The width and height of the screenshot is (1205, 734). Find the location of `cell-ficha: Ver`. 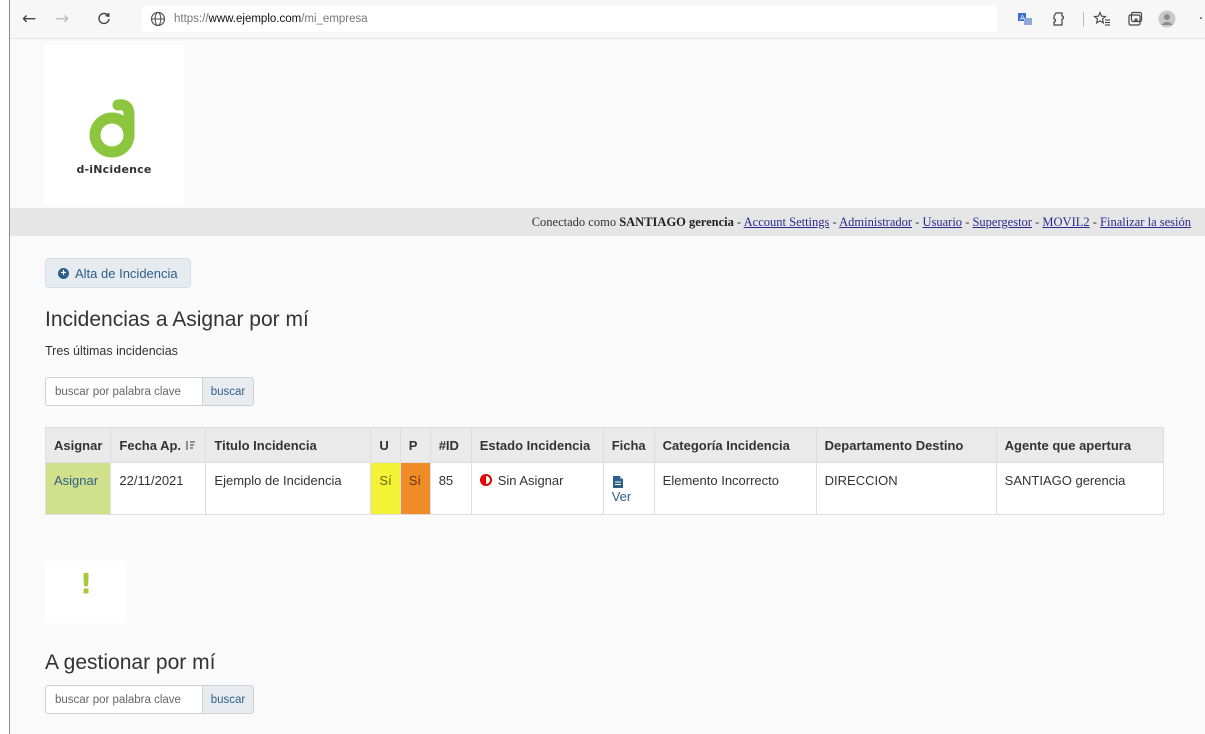

cell-ficha: Ver is located at coordinates (628, 488).